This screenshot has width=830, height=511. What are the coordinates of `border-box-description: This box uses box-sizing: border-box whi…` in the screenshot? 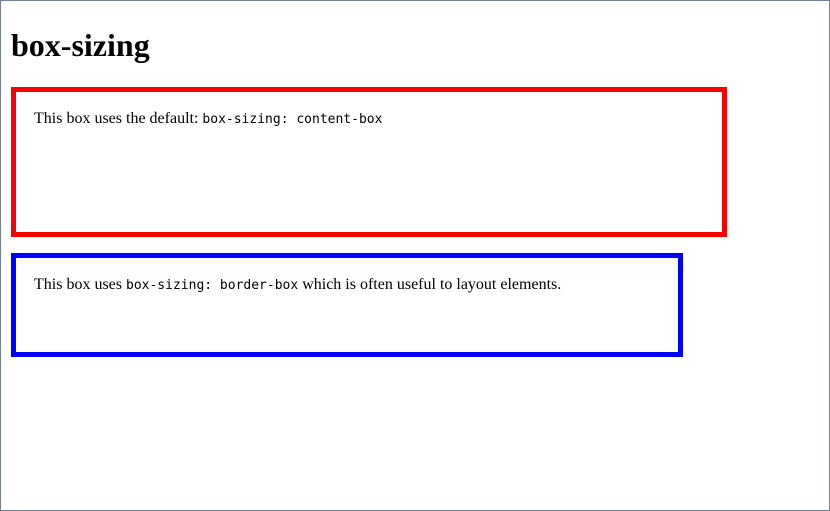 It's located at (297, 285).